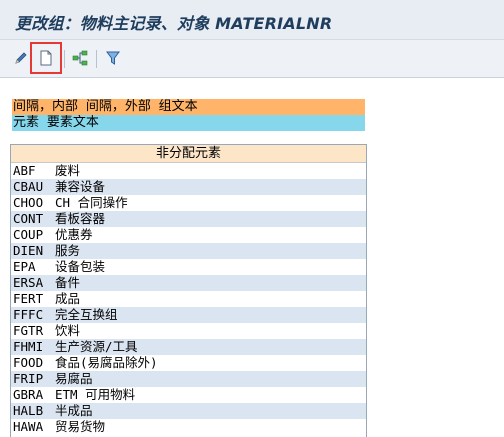  What do you see at coordinates (80, 426) in the screenshot?
I see `element-text: 贸易货物` at bounding box center [80, 426].